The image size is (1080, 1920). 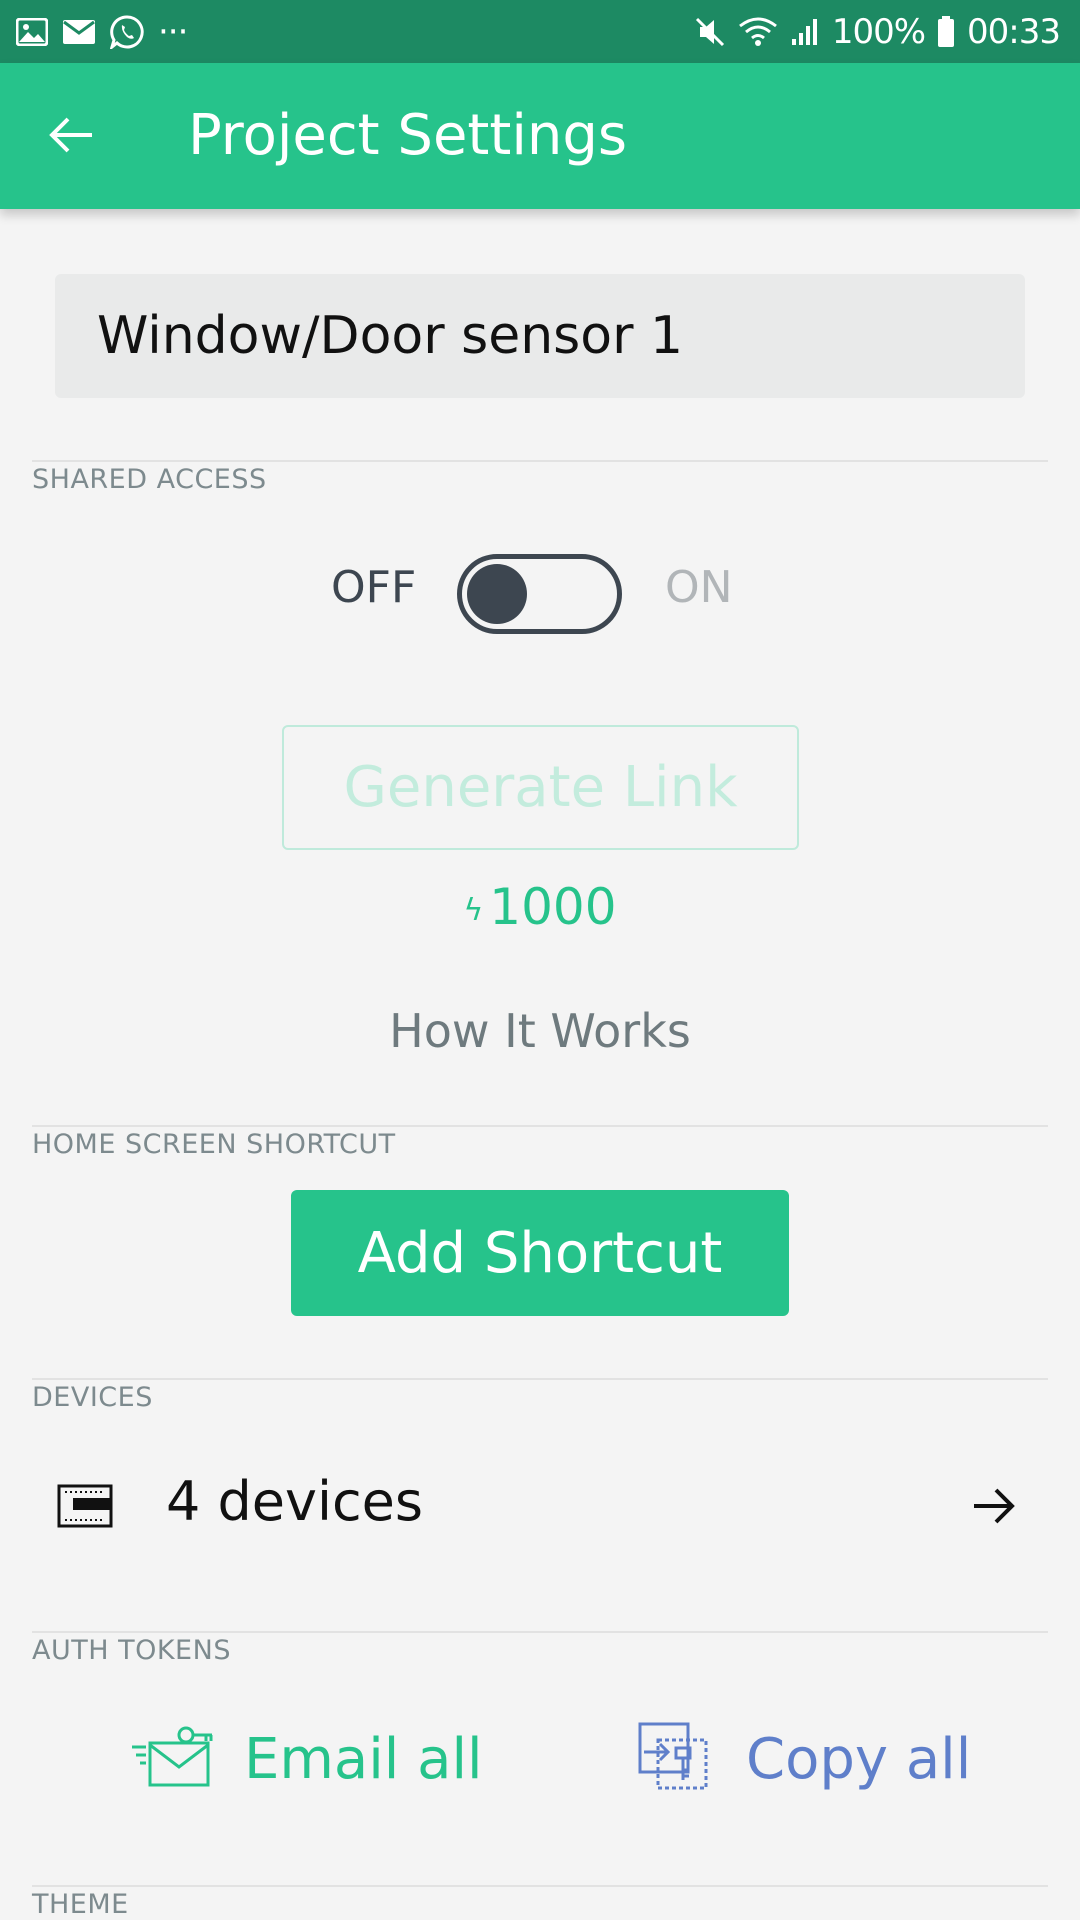 I want to click on section-label-home-screen-shortcut: HOME SCREEN SHORTCUT, so click(x=214, y=1144).